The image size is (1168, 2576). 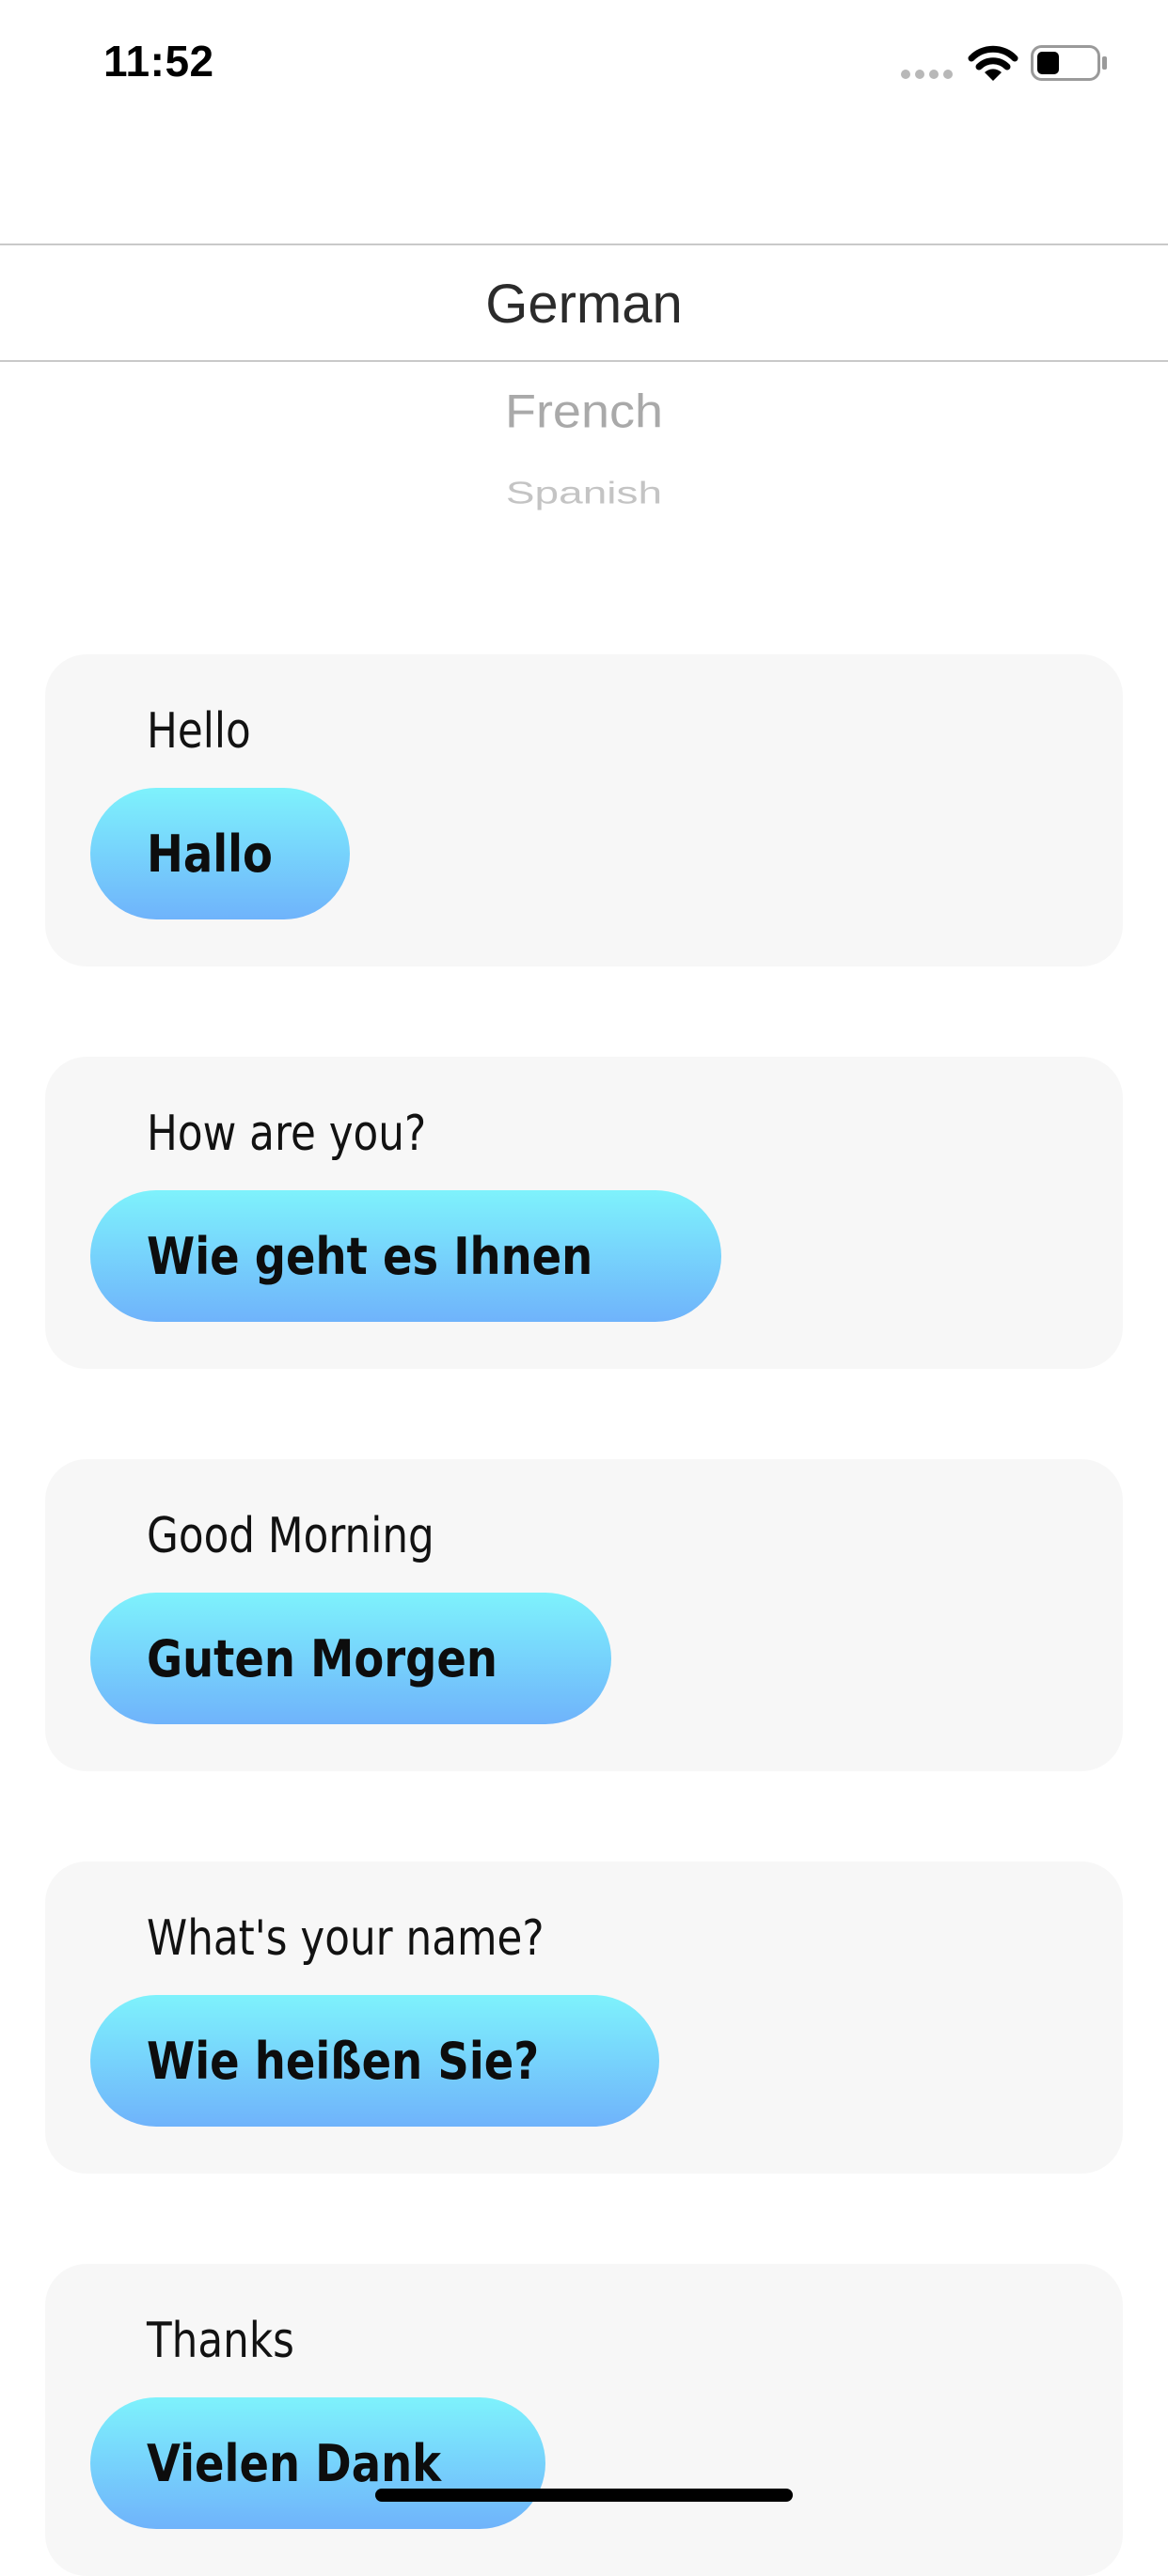 I want to click on phrase-translation-label: Guten Morgen, so click(x=322, y=1659).